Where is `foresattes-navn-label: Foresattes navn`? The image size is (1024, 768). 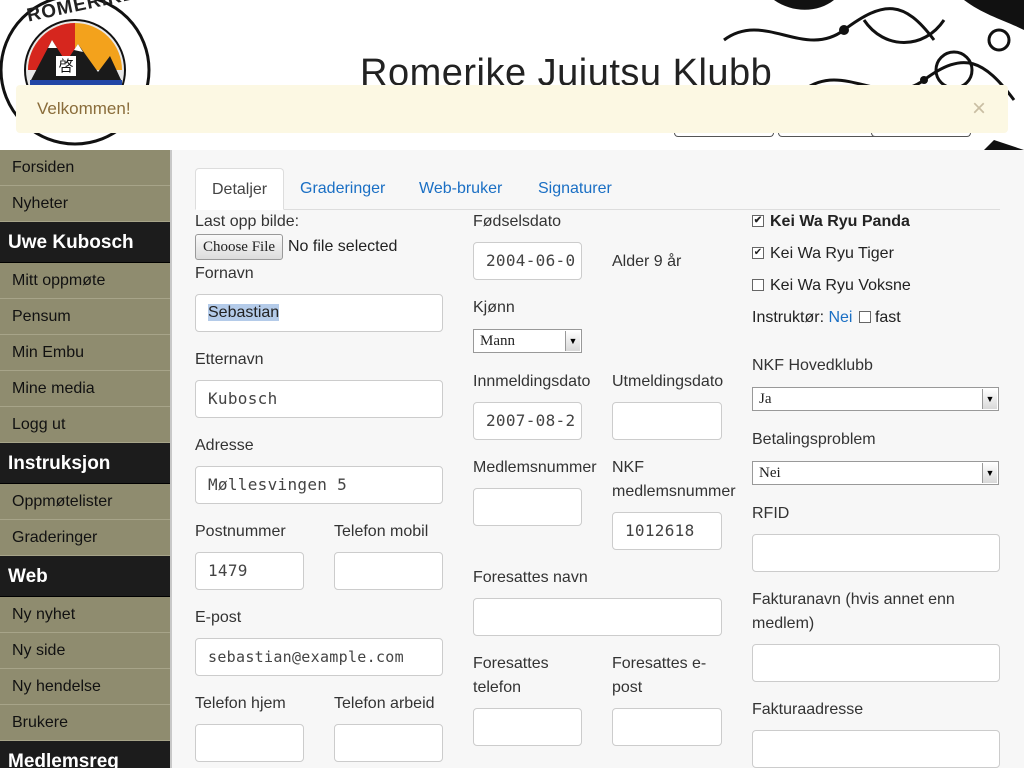 foresattes-navn-label: Foresattes navn is located at coordinates (530, 577).